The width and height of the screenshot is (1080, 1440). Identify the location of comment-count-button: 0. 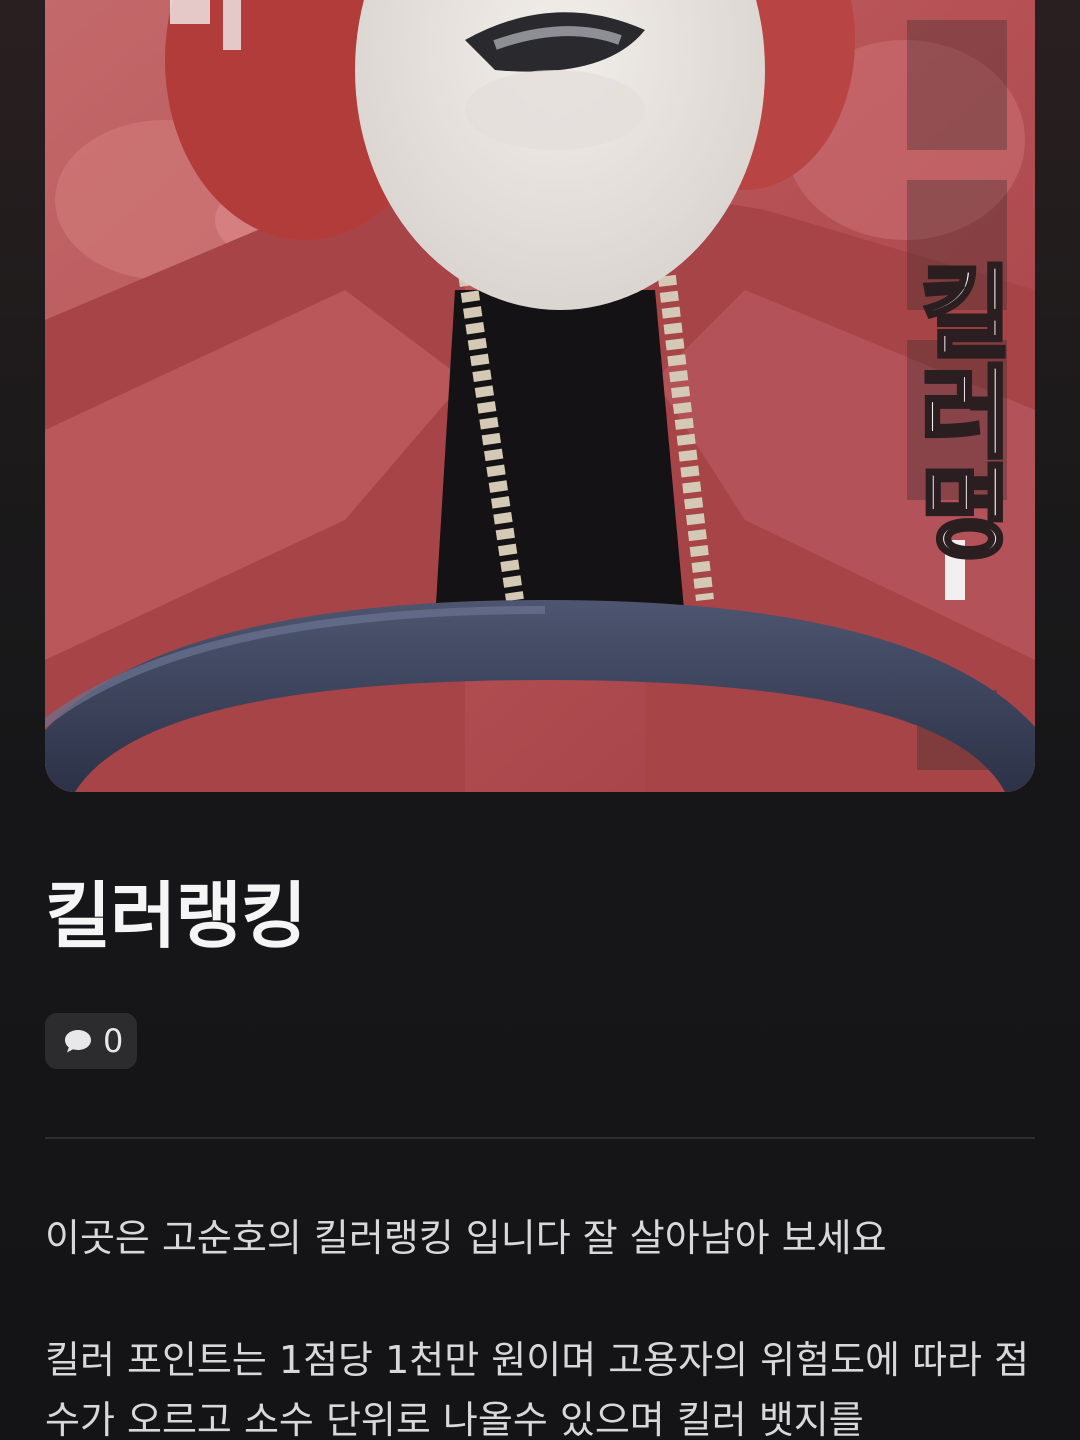
(91, 1041).